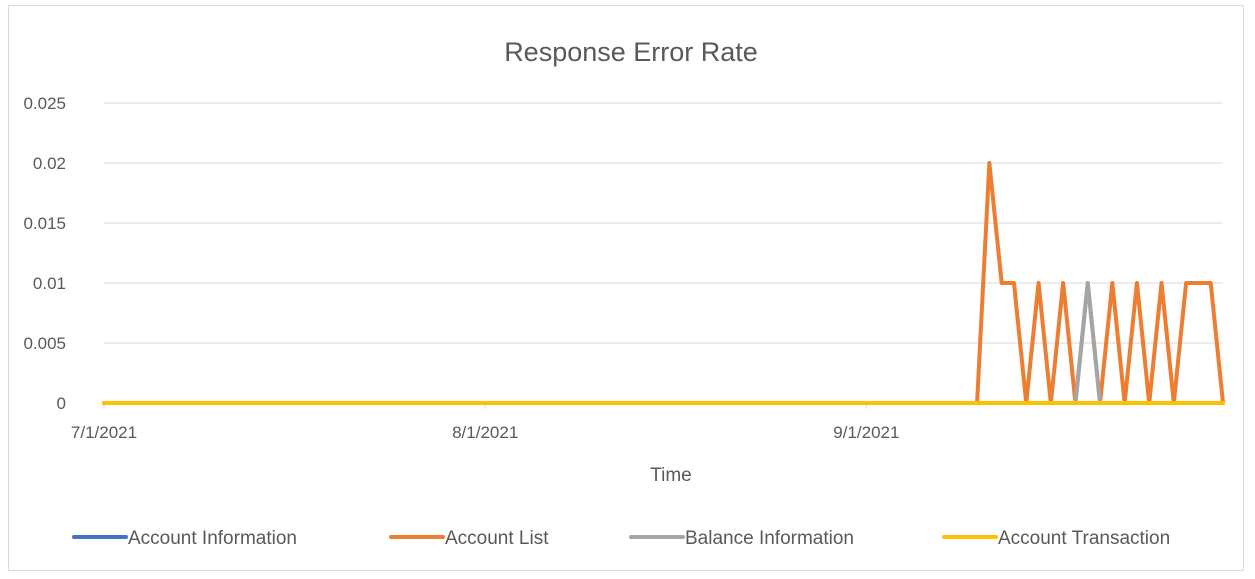  What do you see at coordinates (44, 253) in the screenshot?
I see `y-axis-ticks: 0 0.005 0.01 0.015 0.02 0.025` at bounding box center [44, 253].